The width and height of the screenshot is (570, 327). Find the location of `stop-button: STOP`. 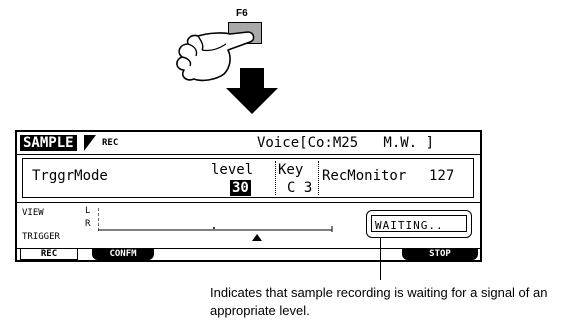

stop-button: STOP is located at coordinates (440, 254).